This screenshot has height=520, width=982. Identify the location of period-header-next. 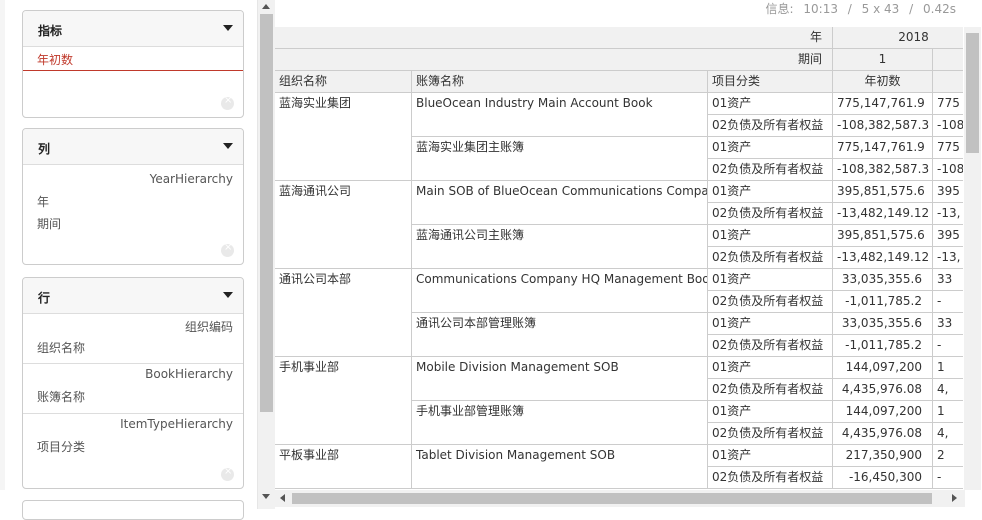
(948, 60).